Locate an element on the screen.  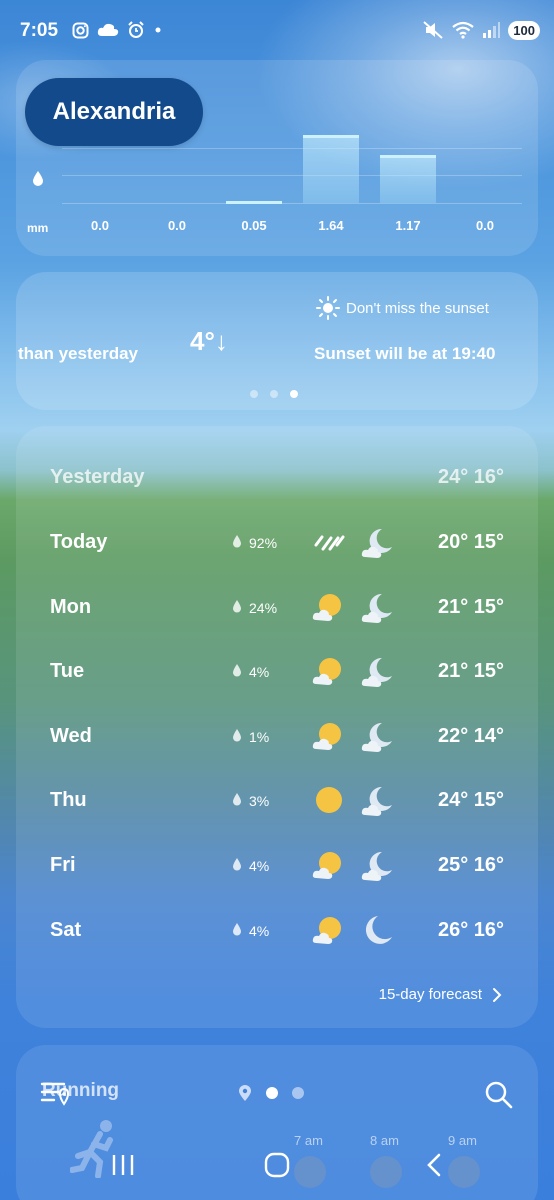
forecast-day: Tue is located at coordinates (67, 671).